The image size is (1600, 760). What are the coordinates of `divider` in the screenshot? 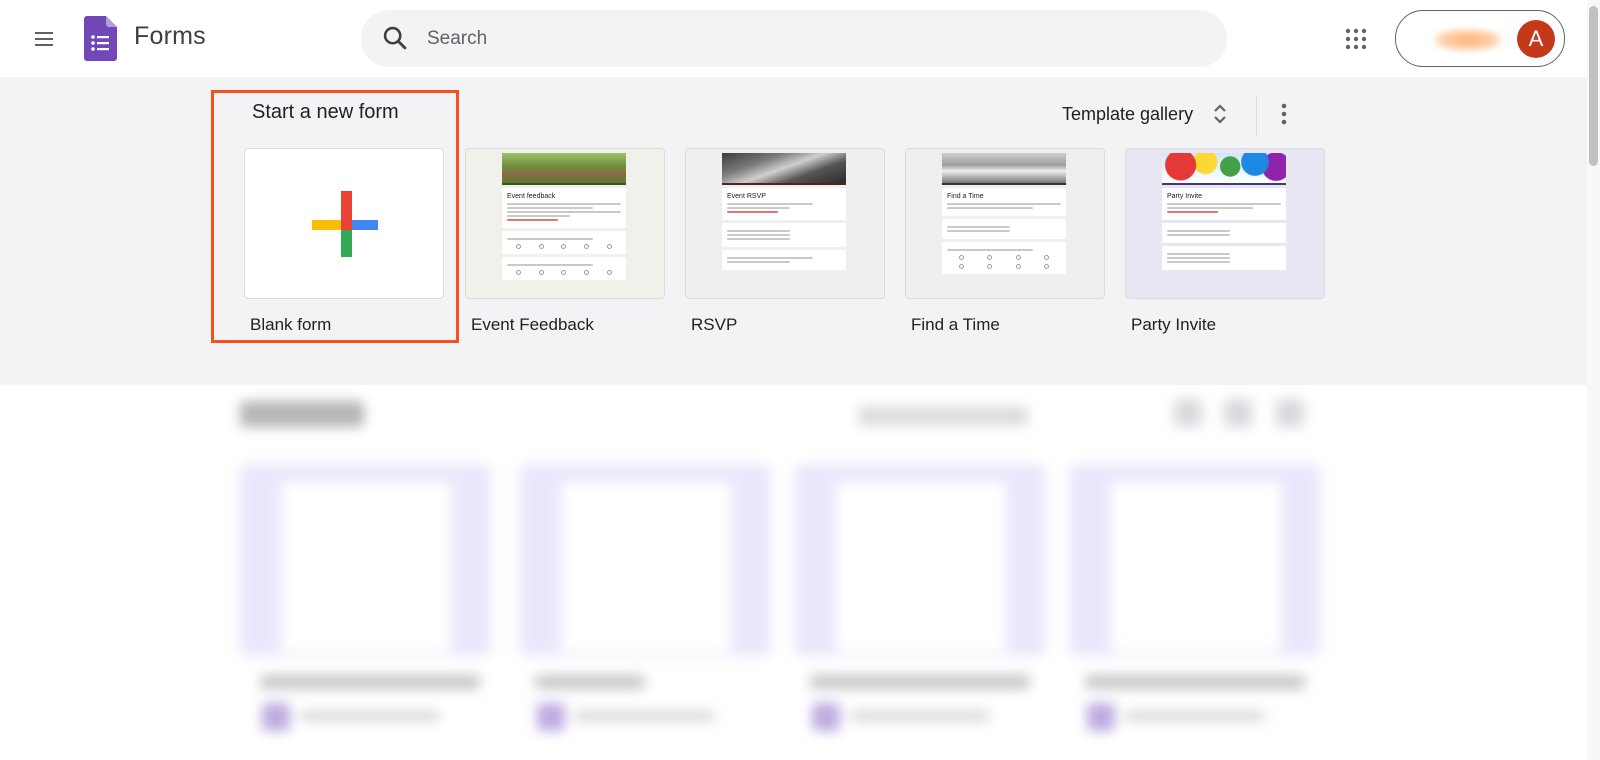 It's located at (1256, 116).